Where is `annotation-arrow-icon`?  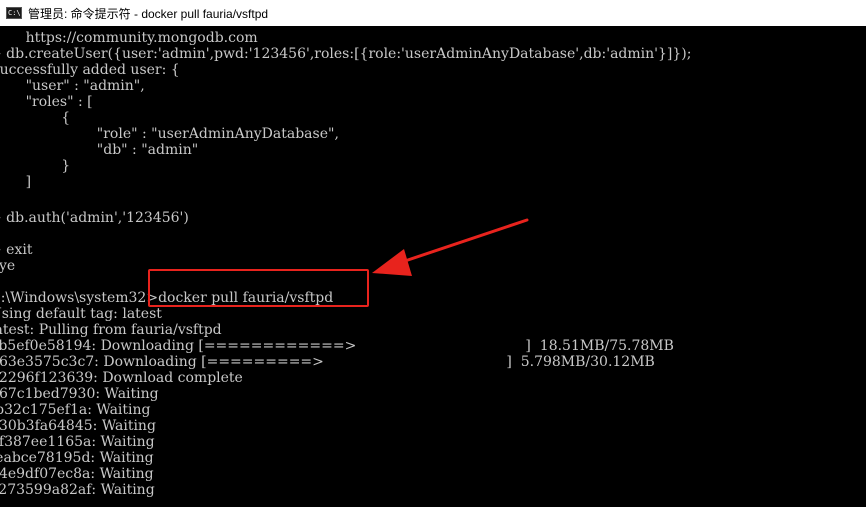
annotation-arrow-icon is located at coordinates (450, 247).